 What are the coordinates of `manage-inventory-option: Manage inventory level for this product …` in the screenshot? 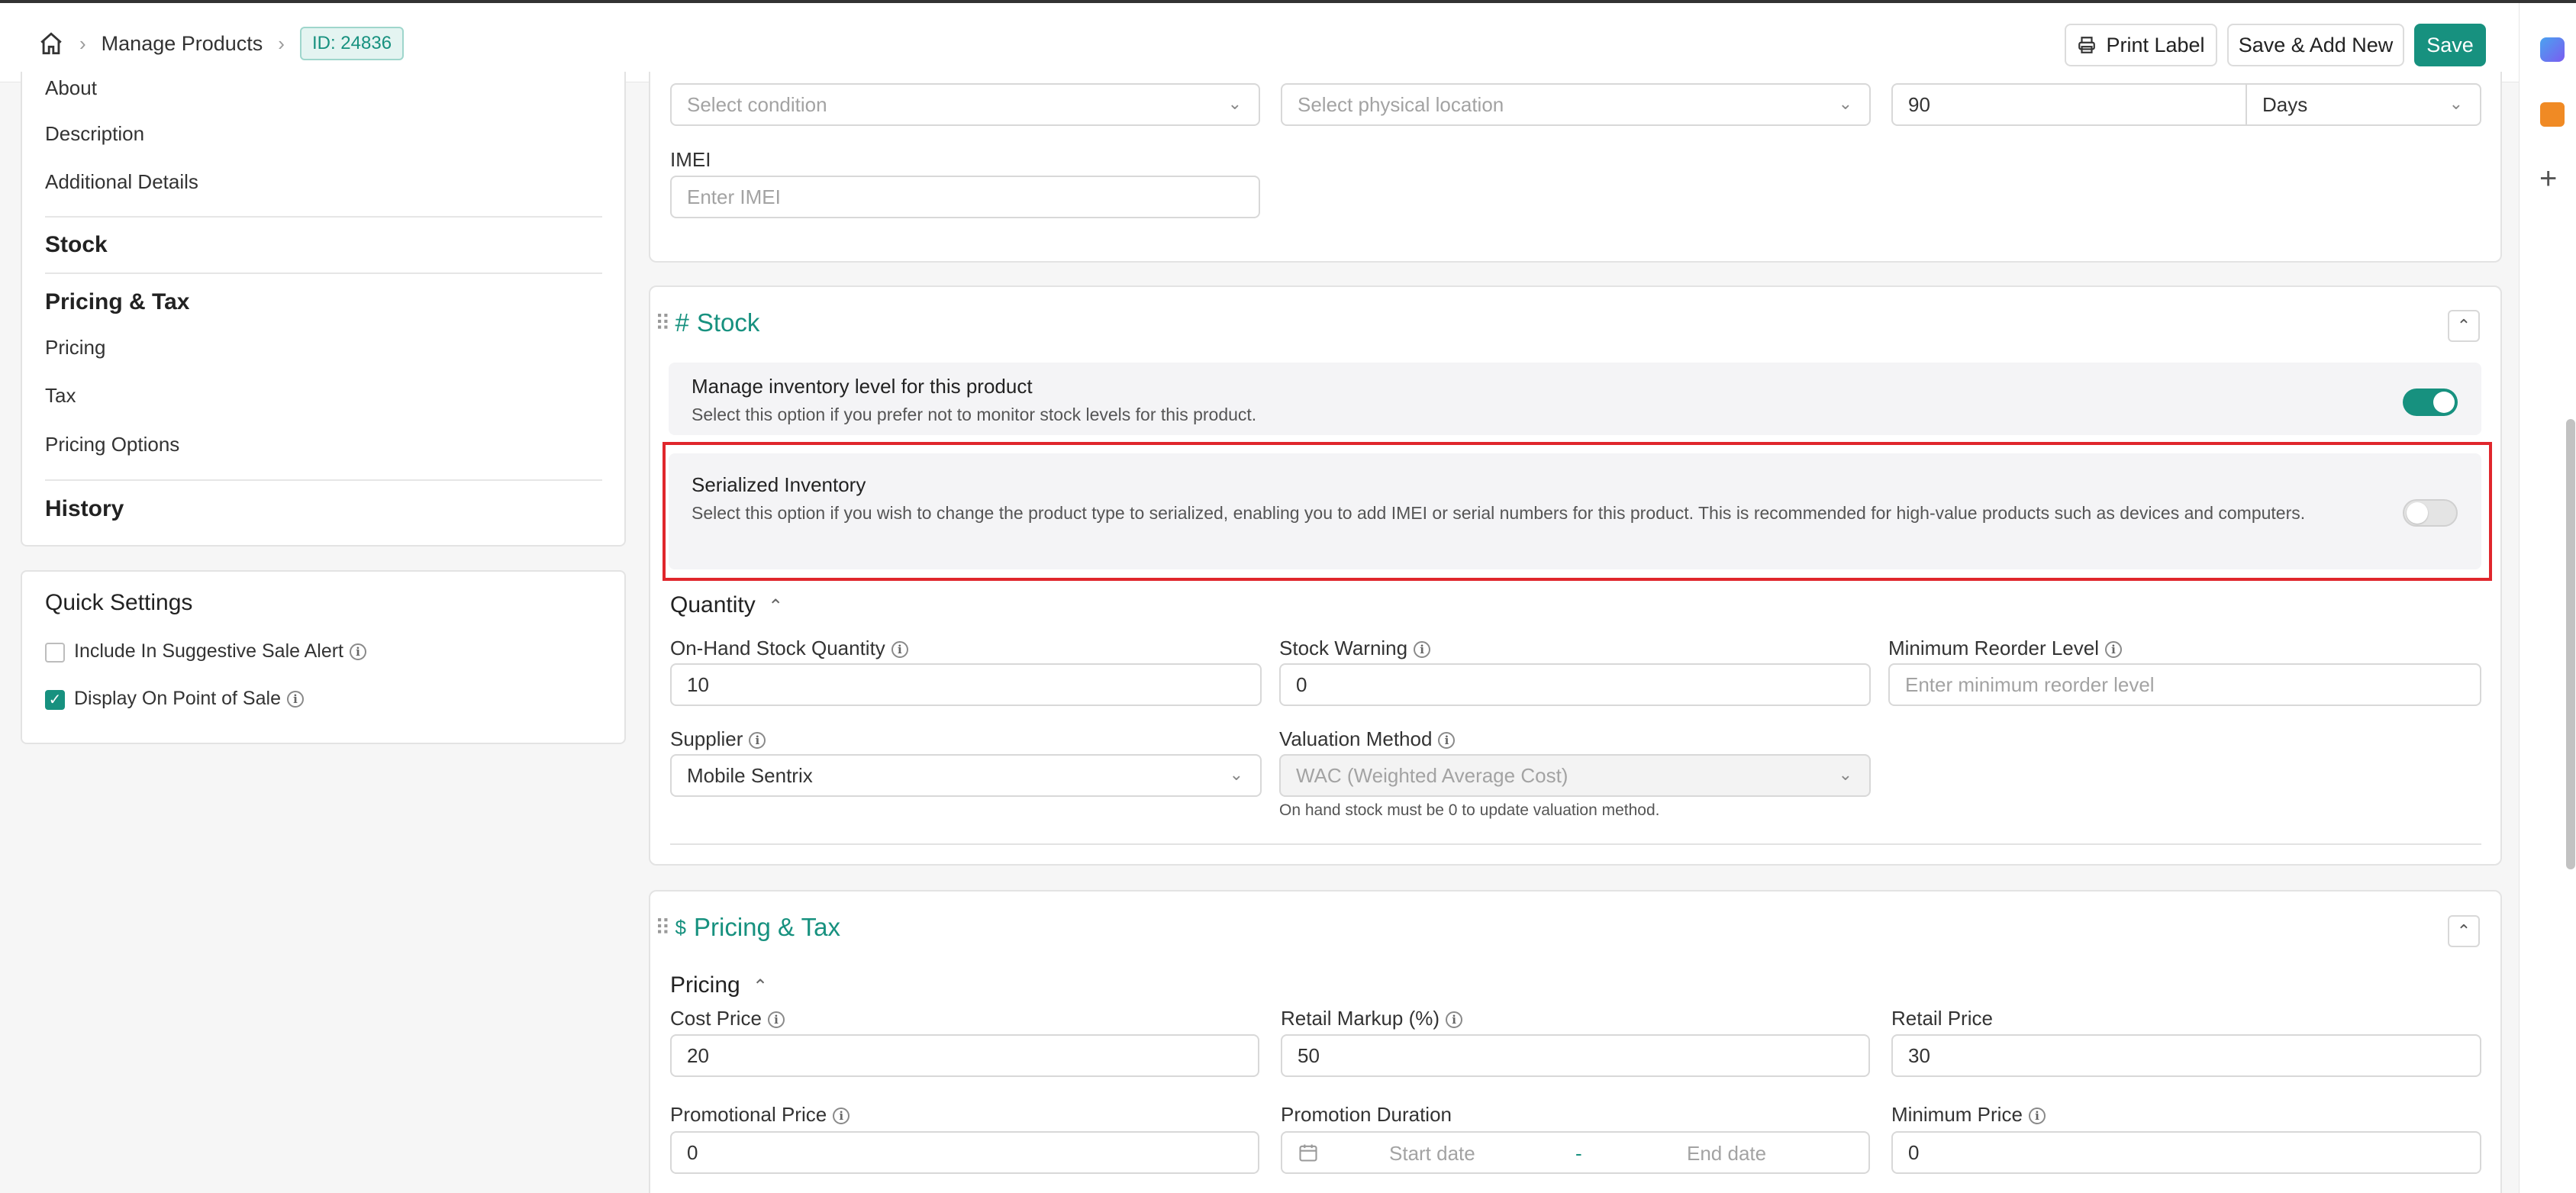 It's located at (1575, 399).